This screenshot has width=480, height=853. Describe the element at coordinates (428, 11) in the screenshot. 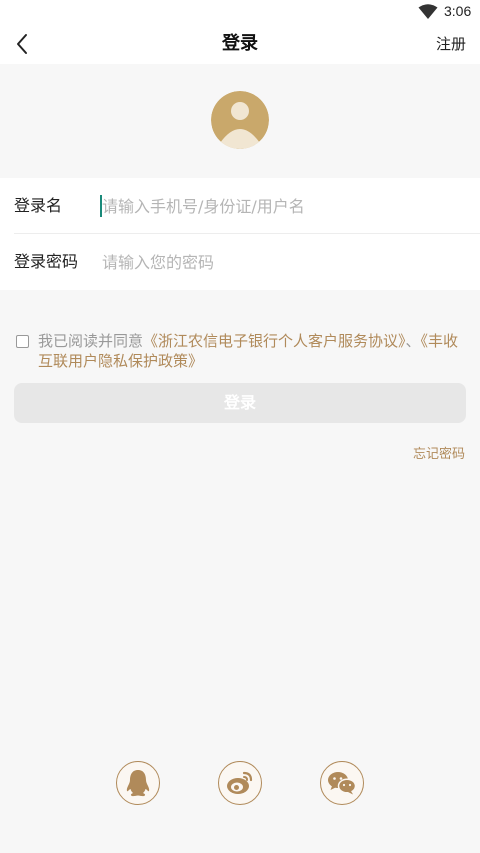

I see `wifi-icon` at that location.